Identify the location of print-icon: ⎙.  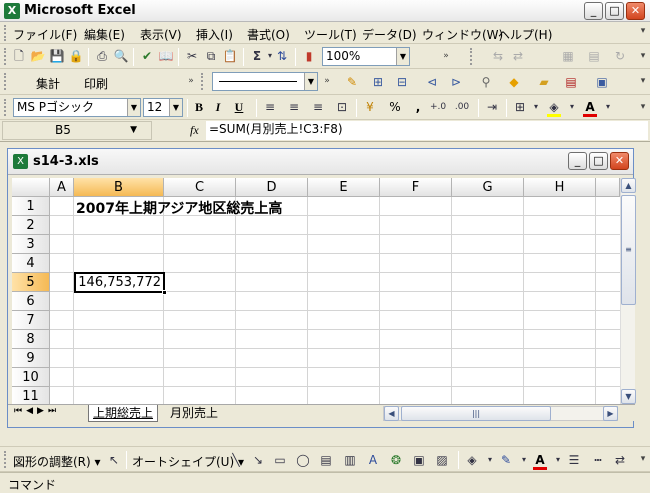
(102, 56).